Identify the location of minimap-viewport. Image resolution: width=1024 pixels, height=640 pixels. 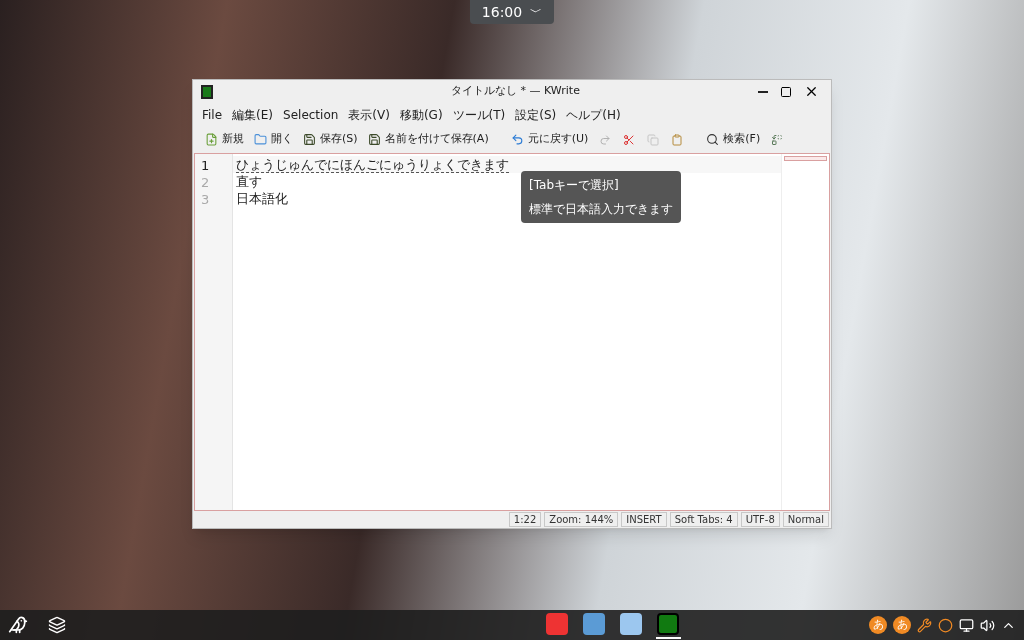
(805, 158).